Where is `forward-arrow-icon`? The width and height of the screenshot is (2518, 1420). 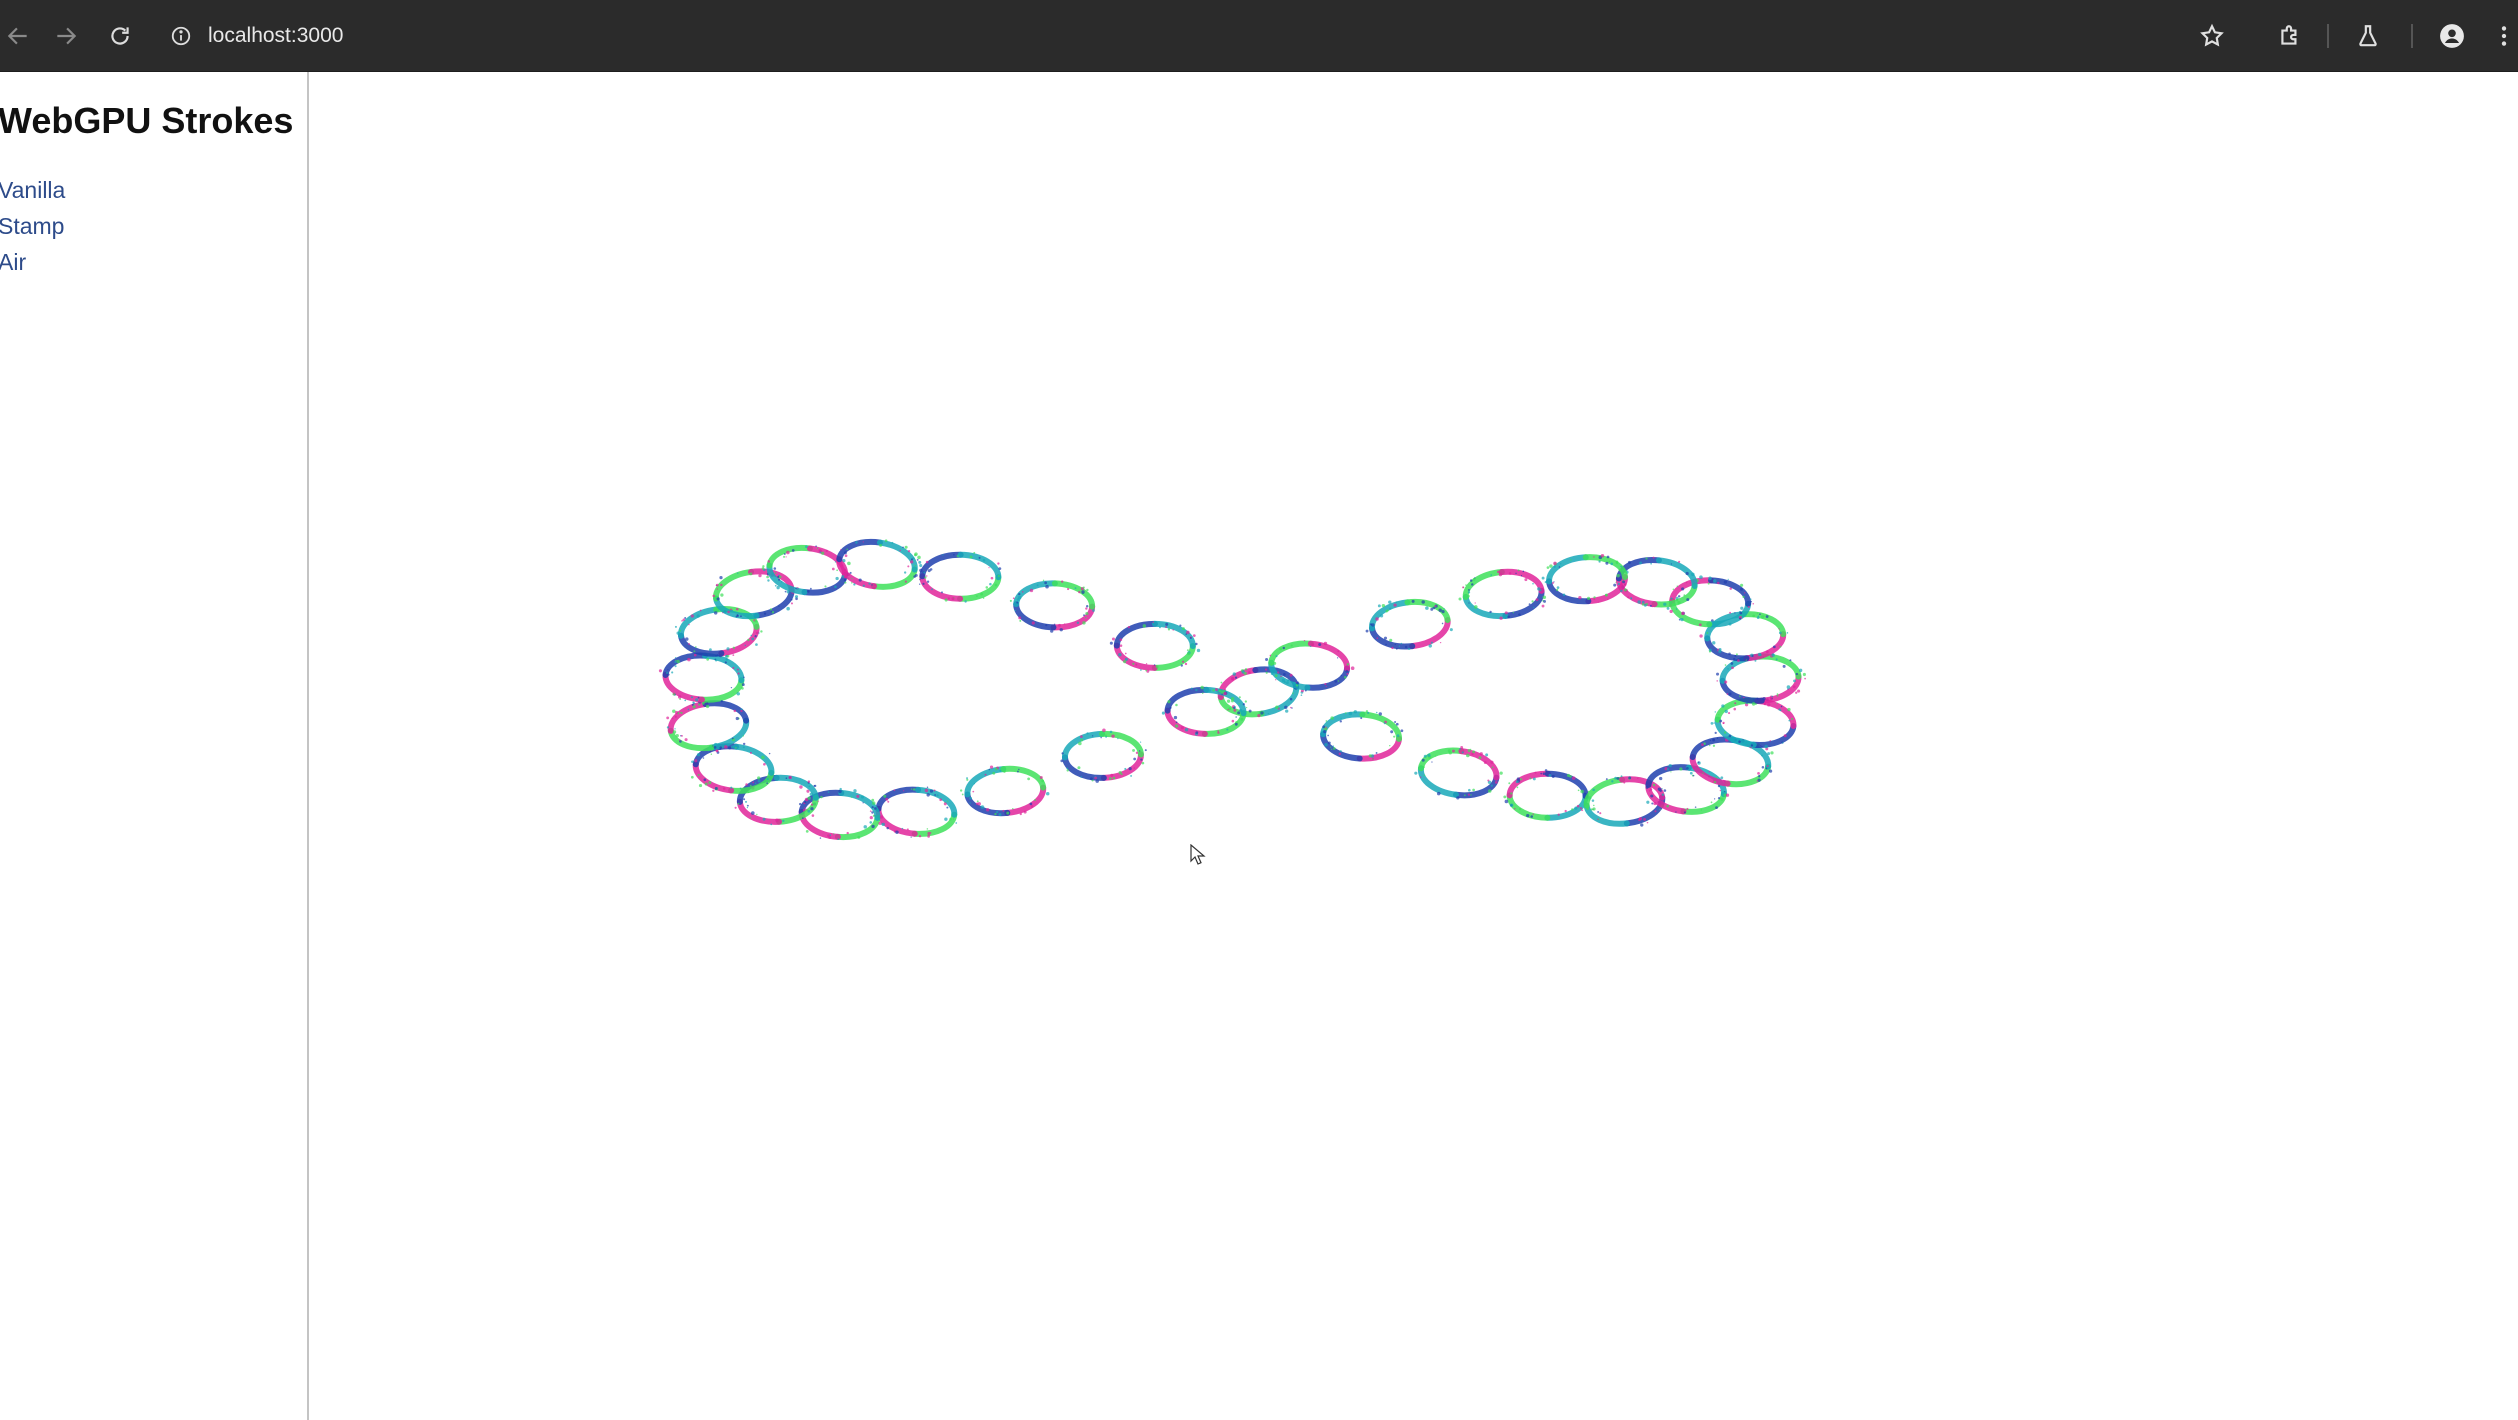 forward-arrow-icon is located at coordinates (66, 36).